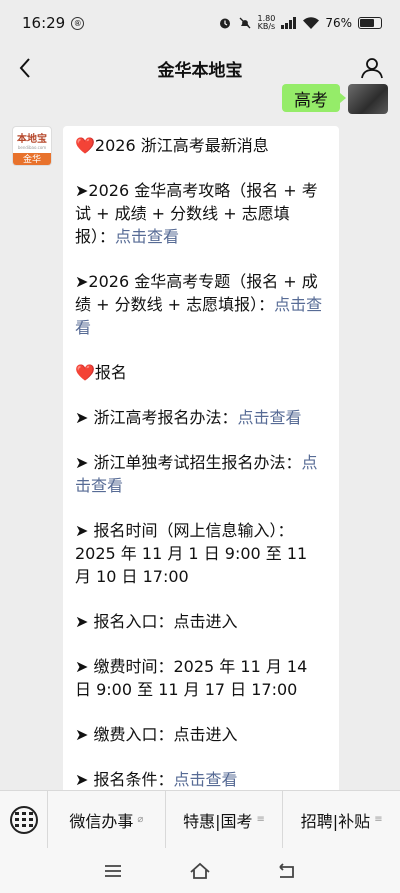 The image size is (400, 893). What do you see at coordinates (113, 871) in the screenshot?
I see `menu-icon` at bounding box center [113, 871].